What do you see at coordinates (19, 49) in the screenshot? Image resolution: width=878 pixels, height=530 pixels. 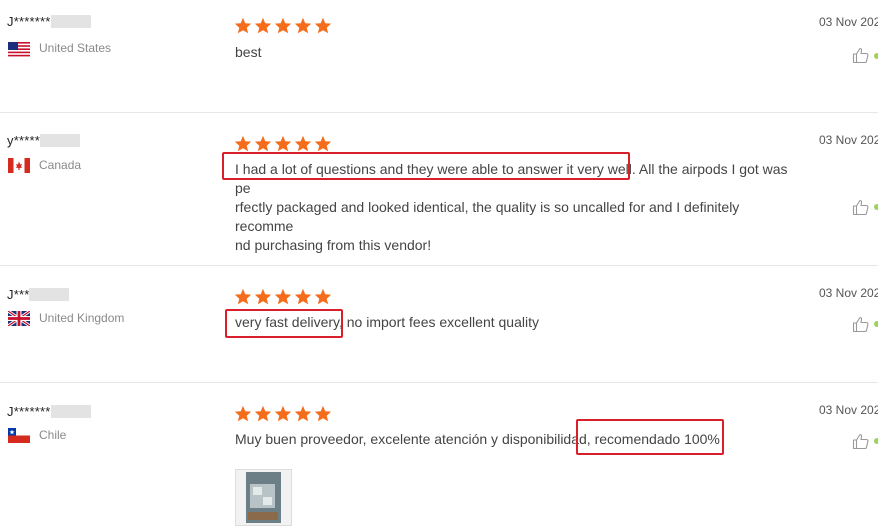 I see `us-flag-icon` at bounding box center [19, 49].